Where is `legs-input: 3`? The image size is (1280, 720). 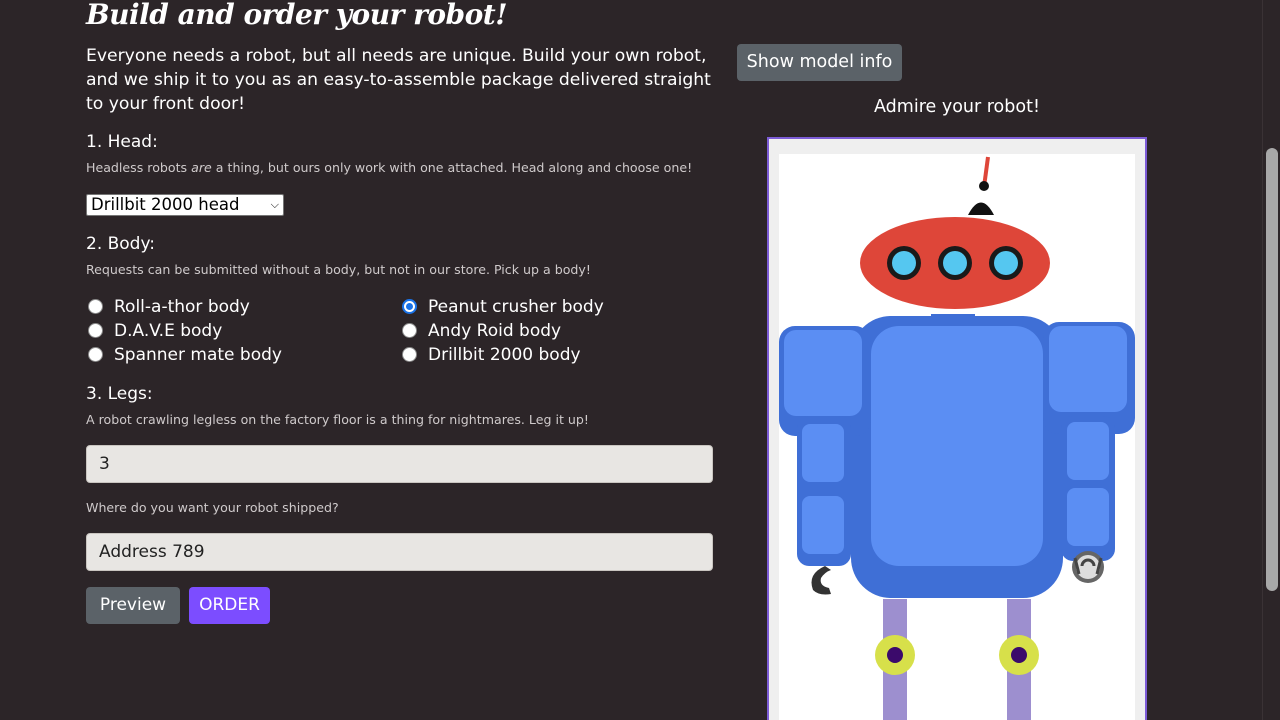 legs-input: 3 is located at coordinates (399, 464).